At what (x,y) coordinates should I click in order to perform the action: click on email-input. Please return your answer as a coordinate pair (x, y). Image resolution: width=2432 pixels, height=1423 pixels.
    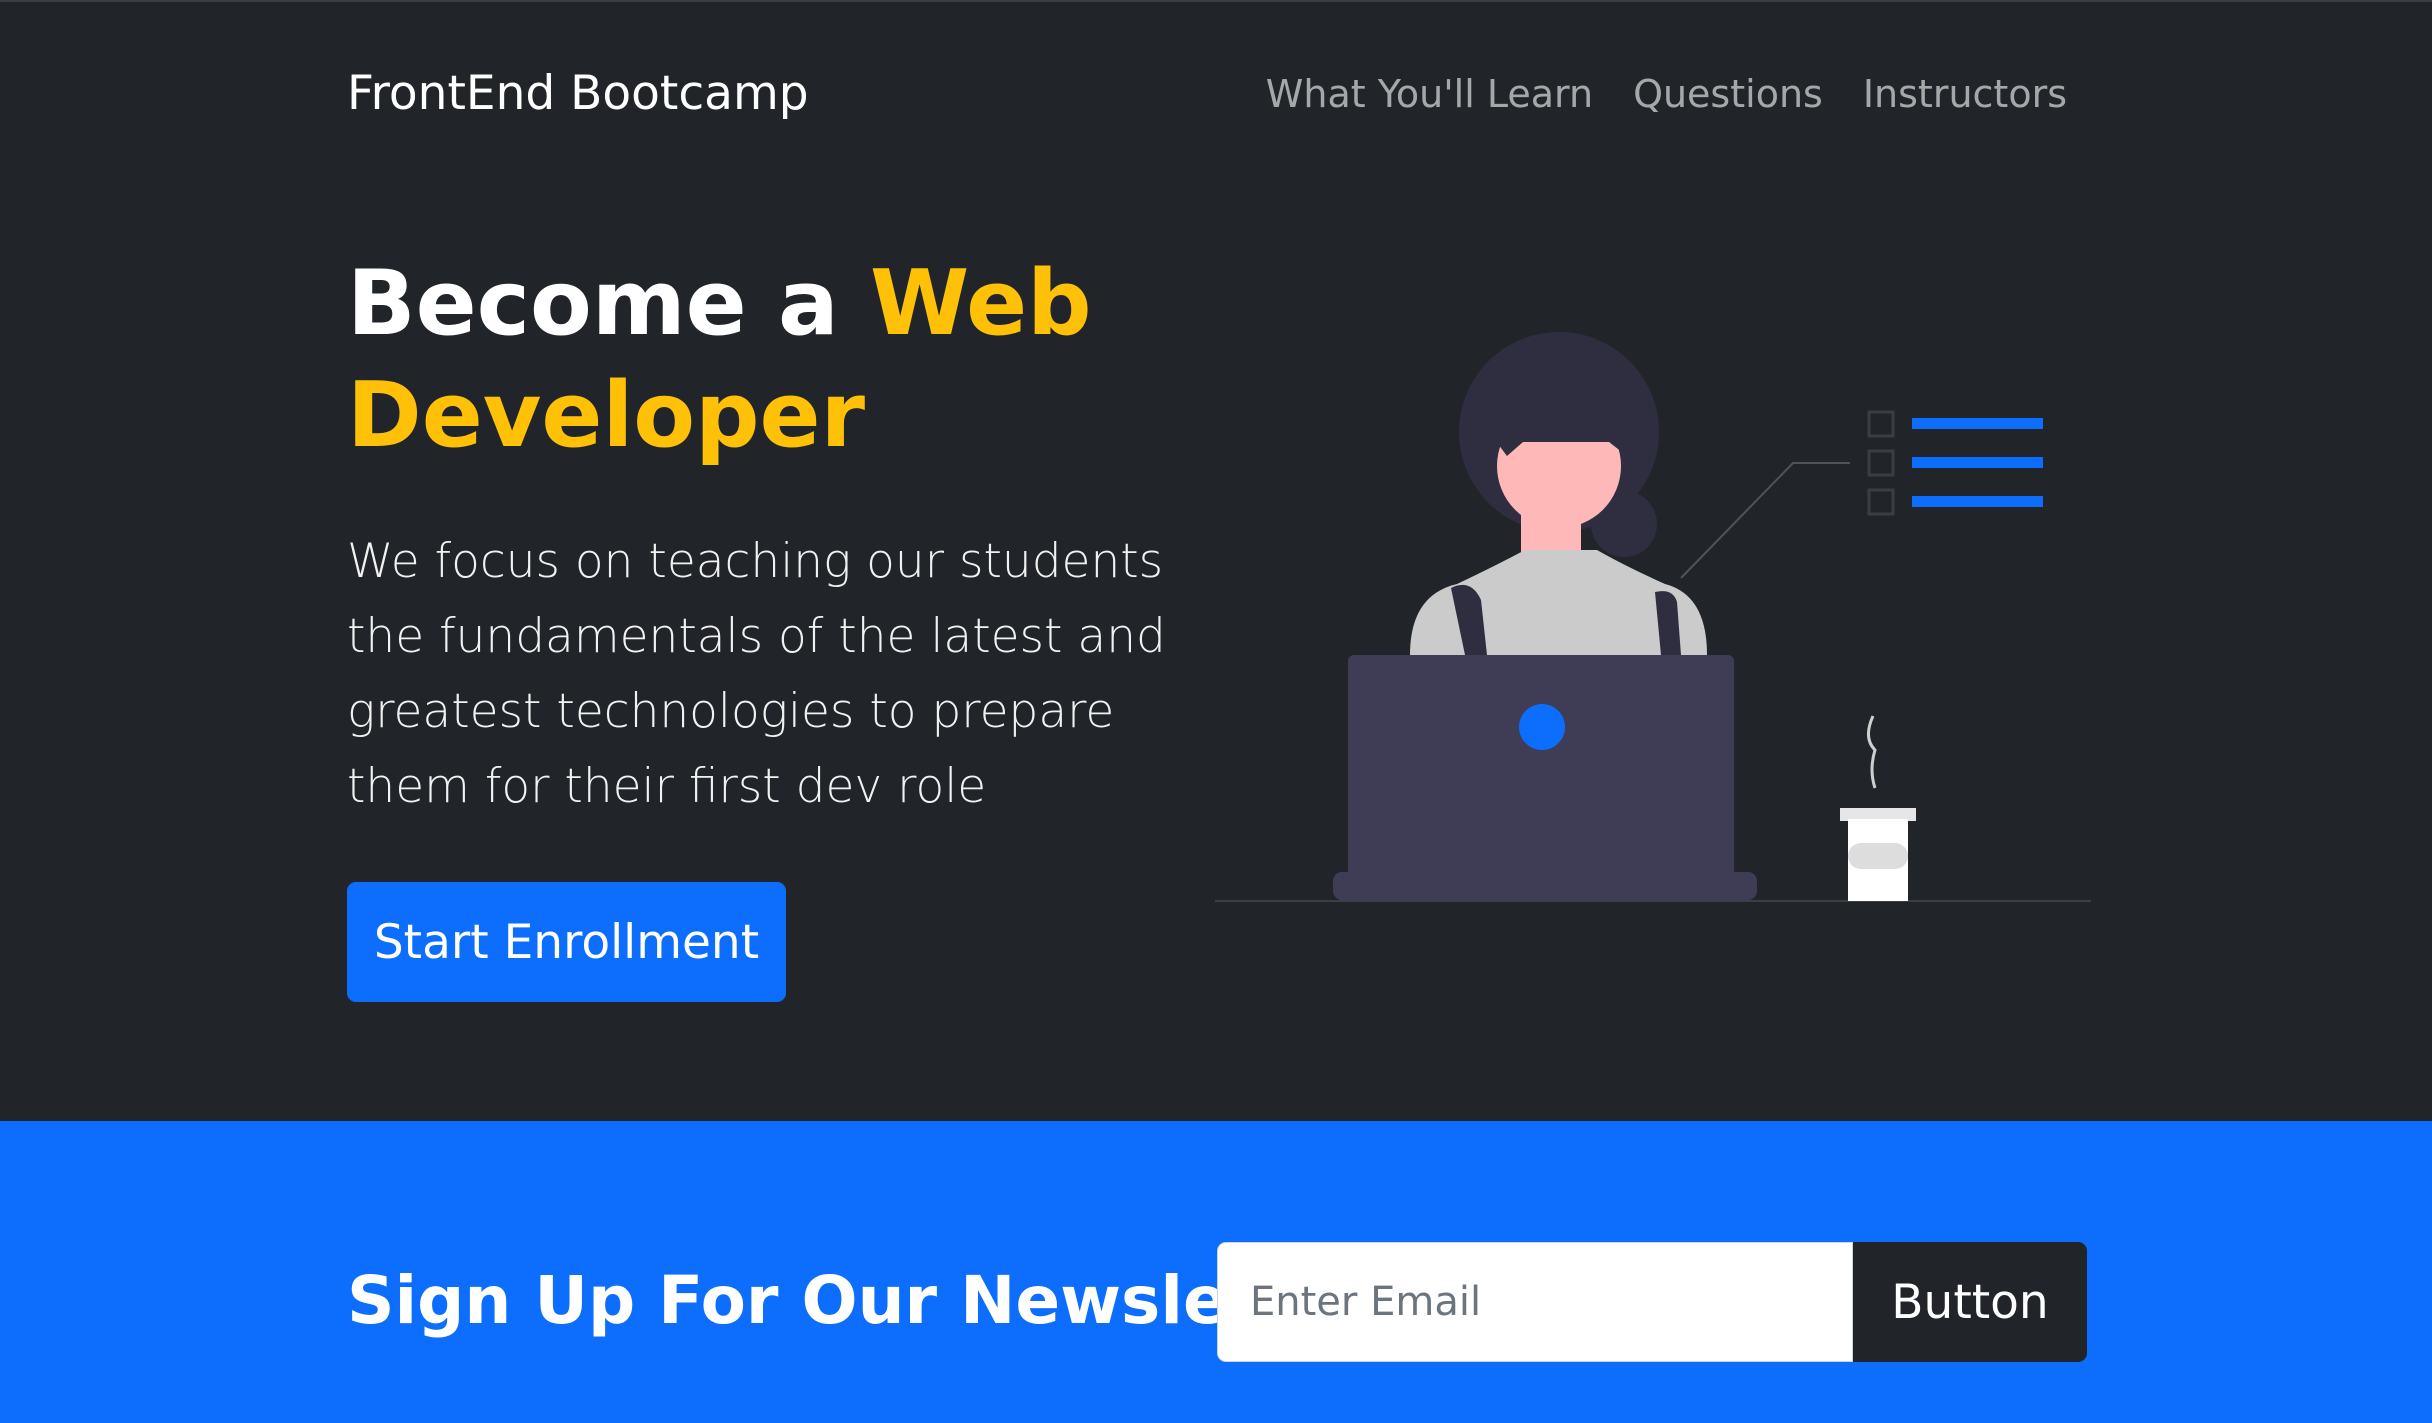
    Looking at the image, I should click on (1535, 1302).